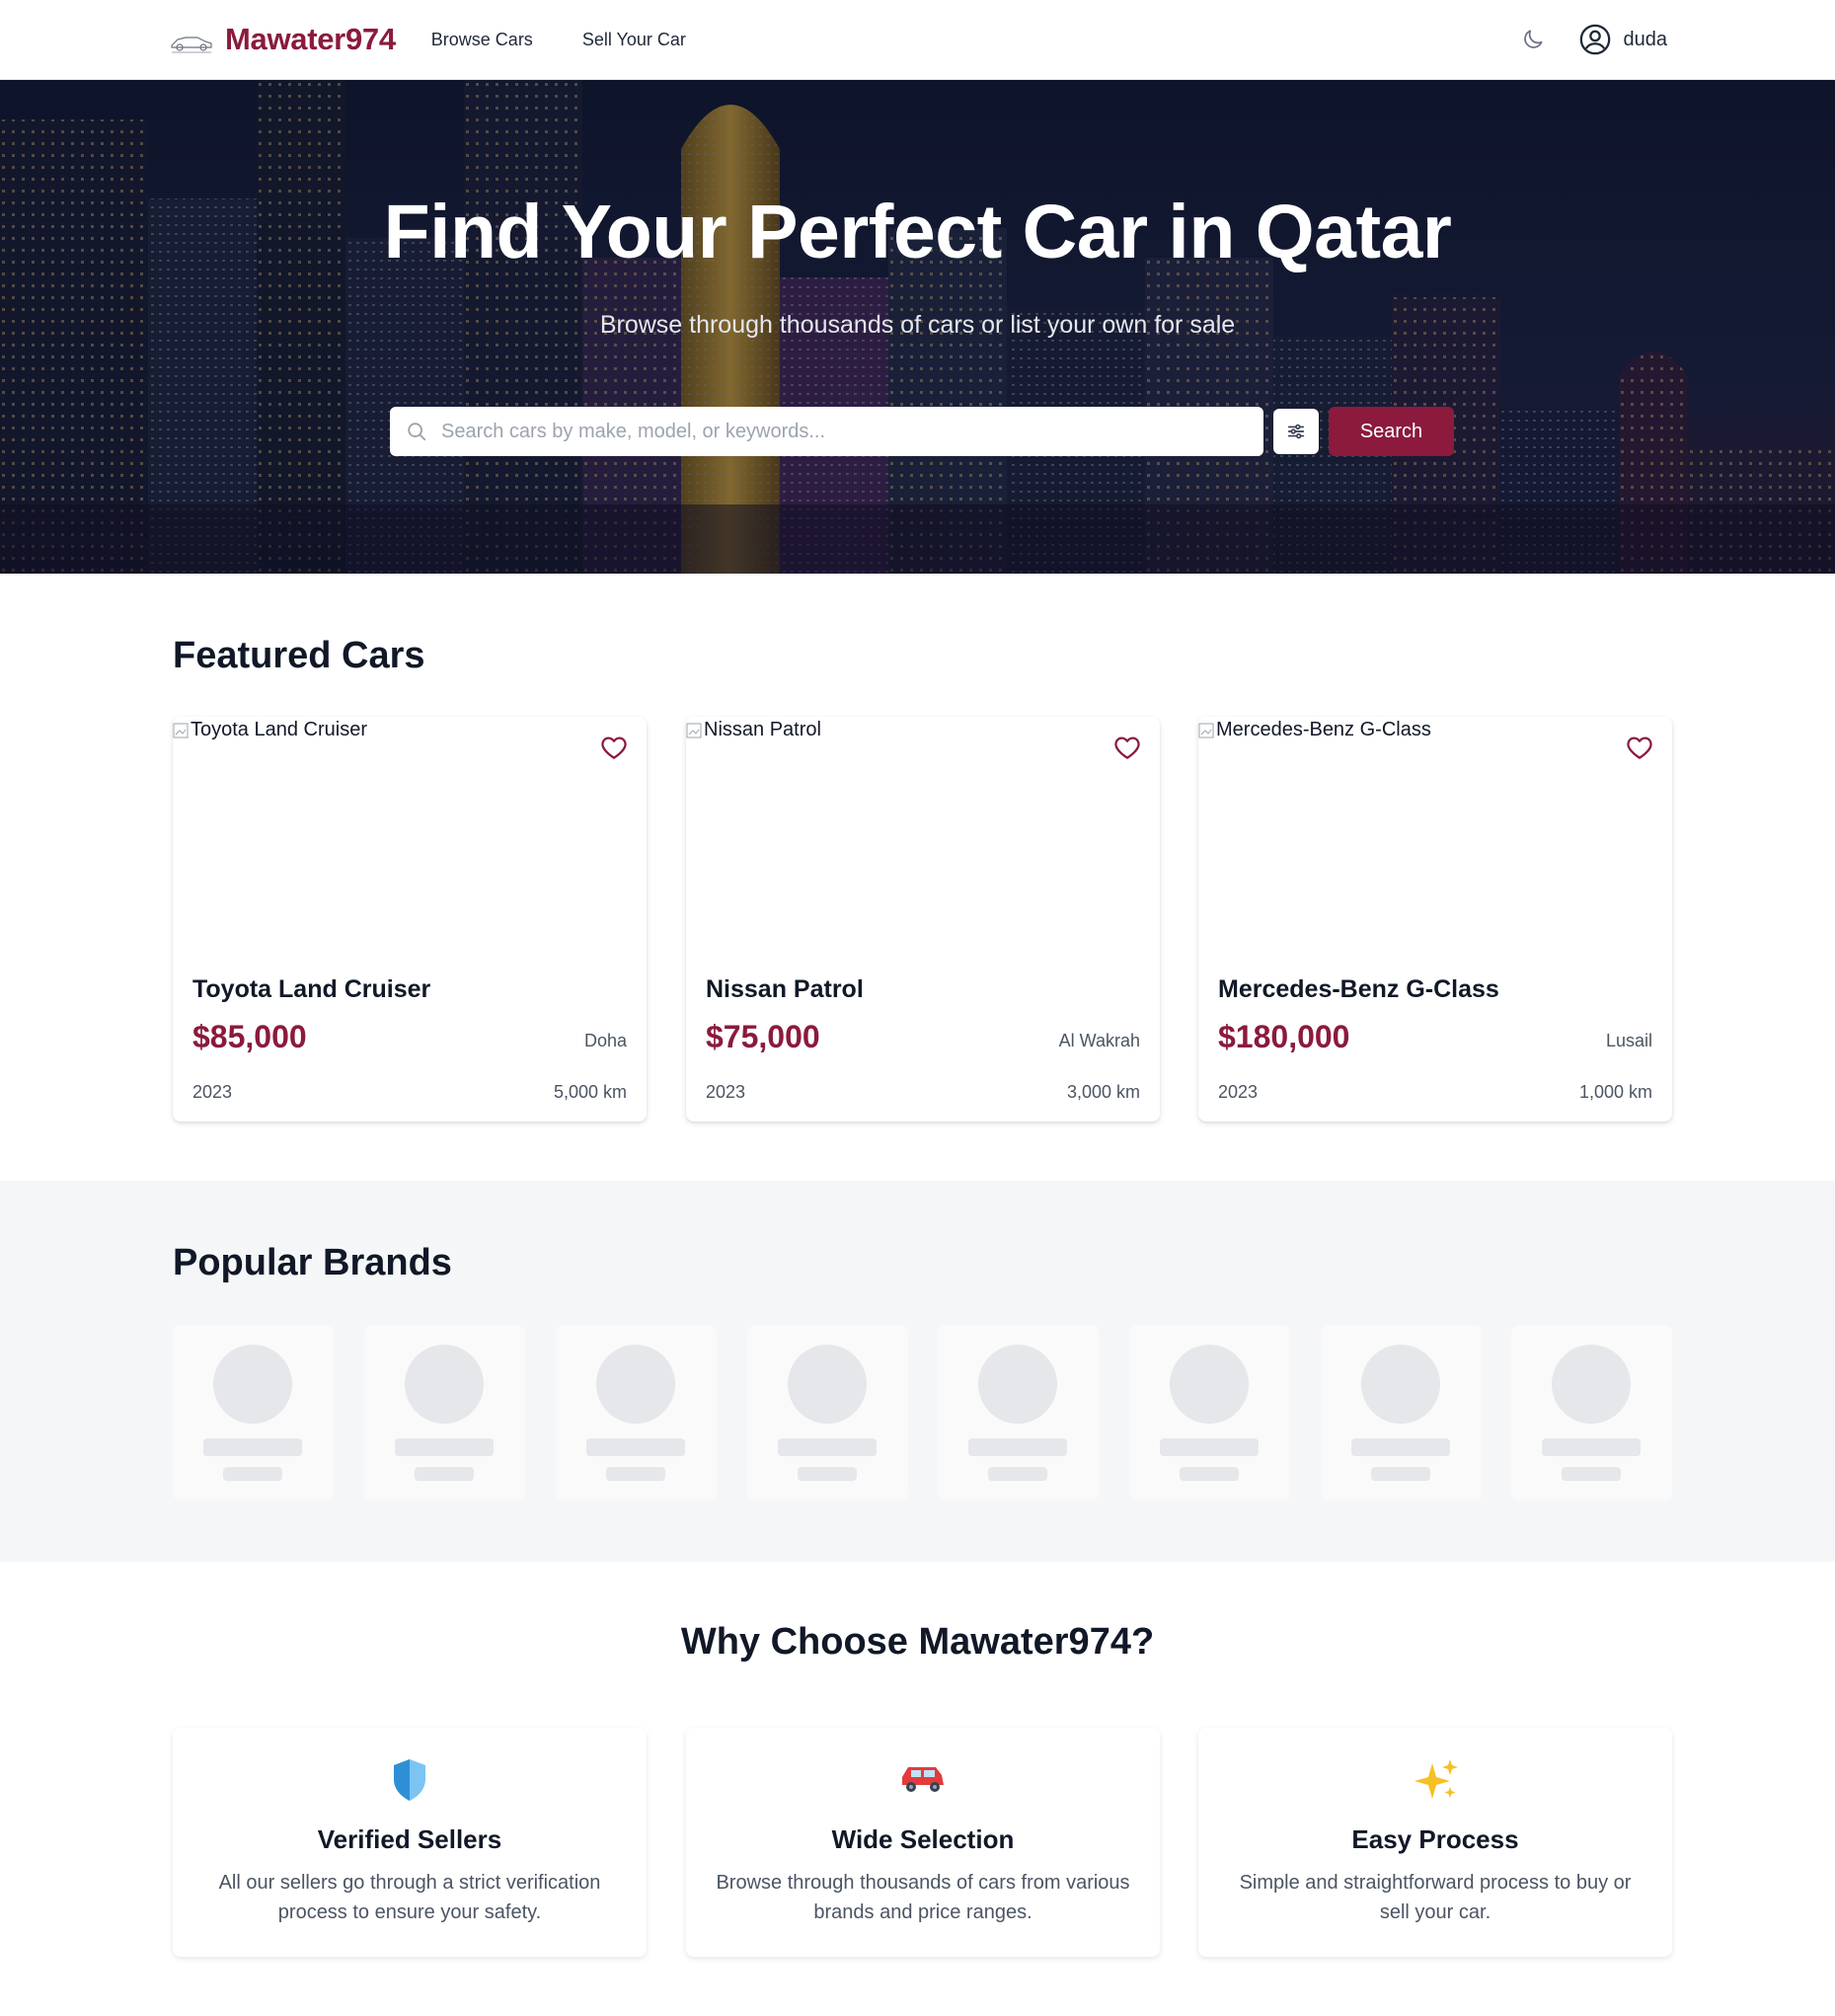  Describe the element at coordinates (181, 730) in the screenshot. I see `broken-image-icon` at that location.